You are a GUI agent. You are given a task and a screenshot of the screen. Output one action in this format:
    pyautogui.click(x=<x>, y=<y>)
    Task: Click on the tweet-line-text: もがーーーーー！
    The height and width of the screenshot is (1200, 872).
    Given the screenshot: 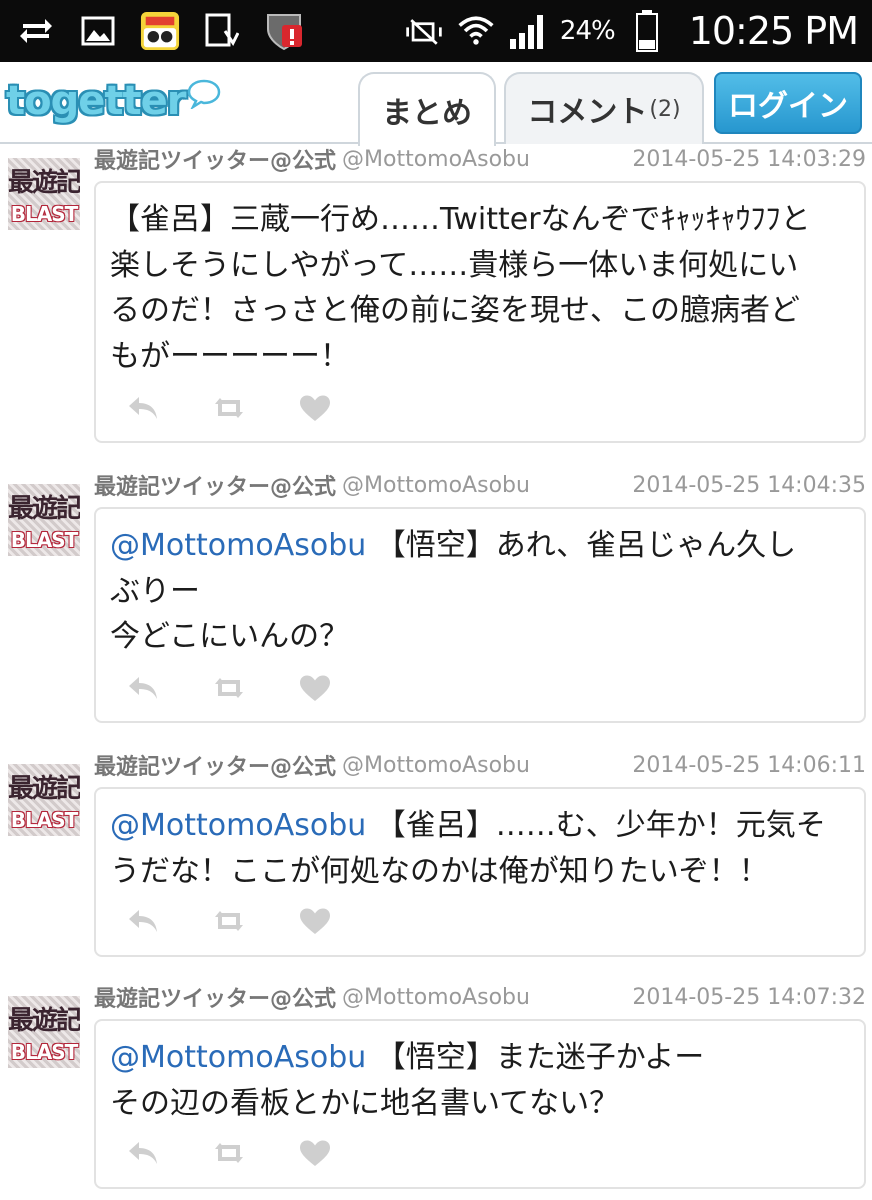 What is the action you would take?
    pyautogui.click(x=230, y=356)
    